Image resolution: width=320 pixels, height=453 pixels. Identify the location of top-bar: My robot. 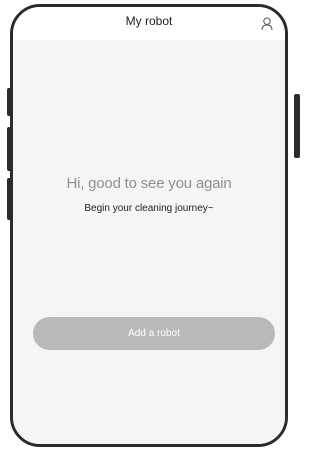
(149, 23).